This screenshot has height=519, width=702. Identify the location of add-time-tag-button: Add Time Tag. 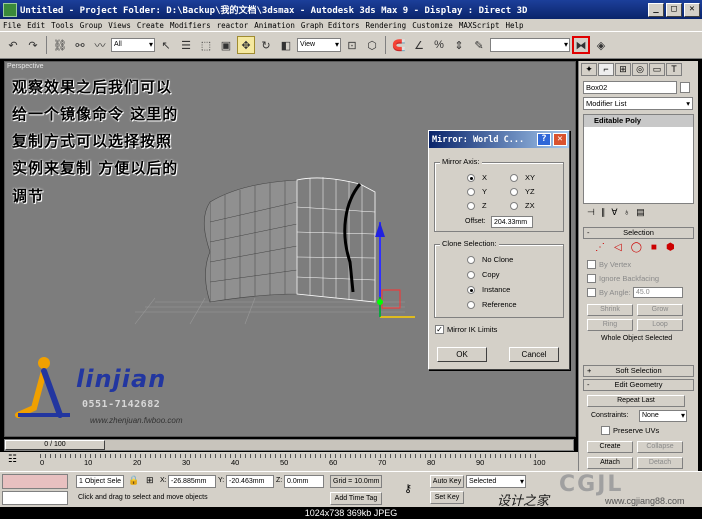
(356, 498).